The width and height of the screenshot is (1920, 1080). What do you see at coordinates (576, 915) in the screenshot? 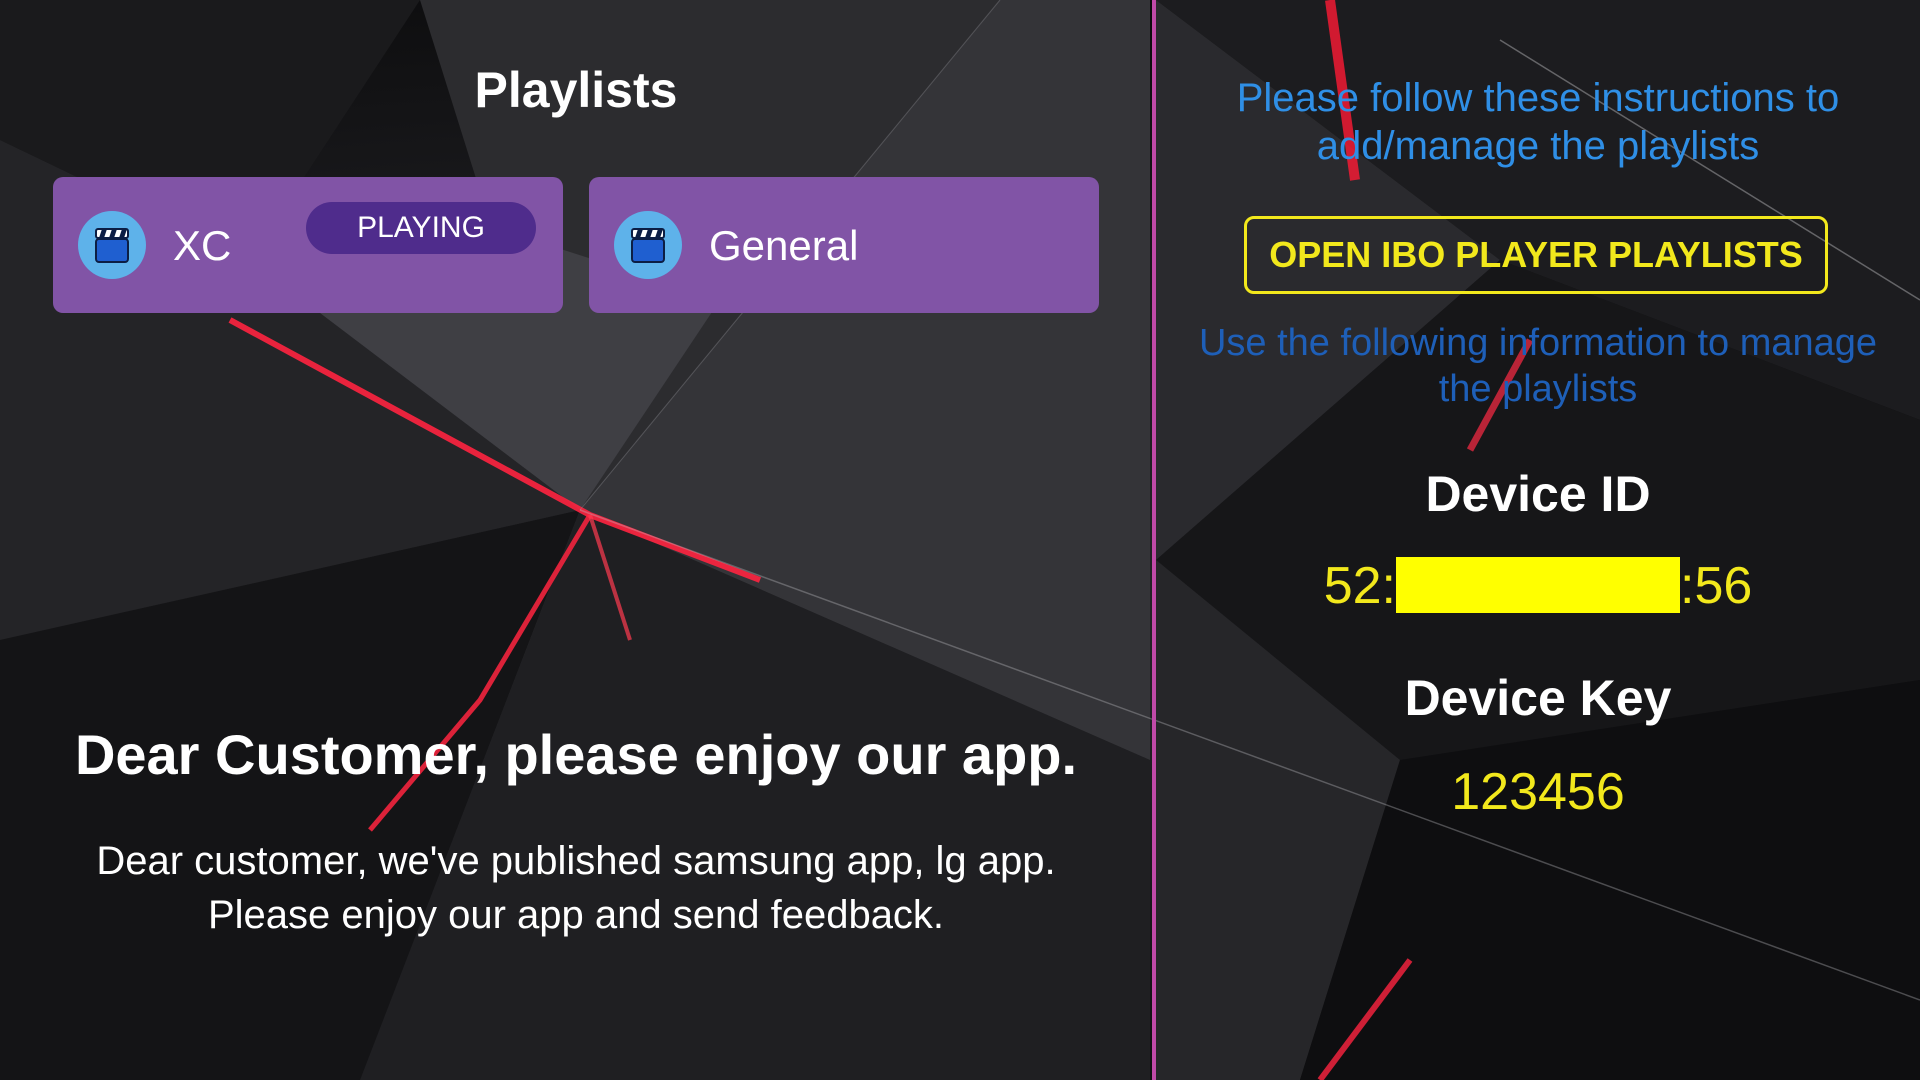
I see `welcome-line-2: Please enjoy our app and send feedback.` at bounding box center [576, 915].